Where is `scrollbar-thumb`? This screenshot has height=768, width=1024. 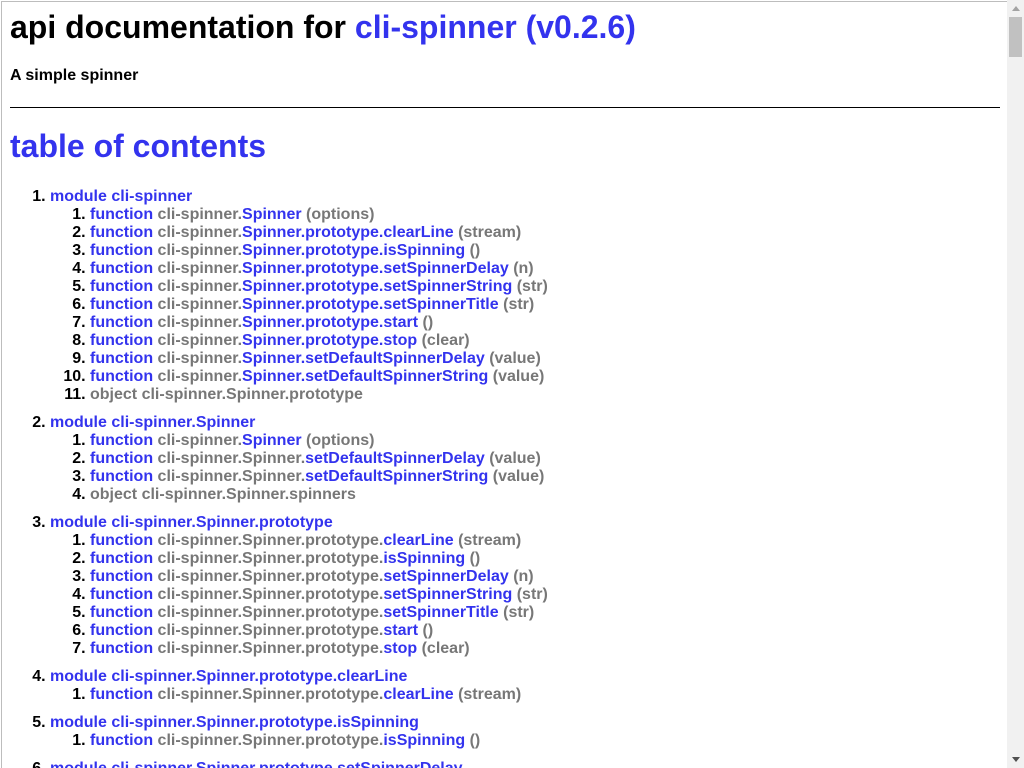
scrollbar-thumb is located at coordinates (1015, 37).